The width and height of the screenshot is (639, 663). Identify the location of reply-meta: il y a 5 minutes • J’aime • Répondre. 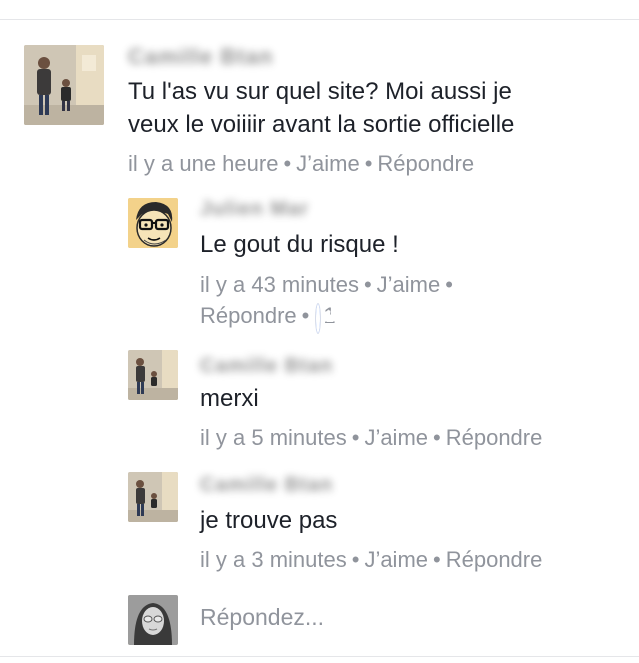
(371, 438).